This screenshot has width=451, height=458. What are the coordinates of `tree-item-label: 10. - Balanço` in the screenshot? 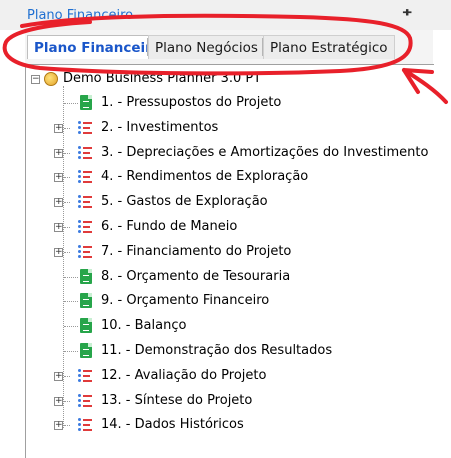 It's located at (144, 325).